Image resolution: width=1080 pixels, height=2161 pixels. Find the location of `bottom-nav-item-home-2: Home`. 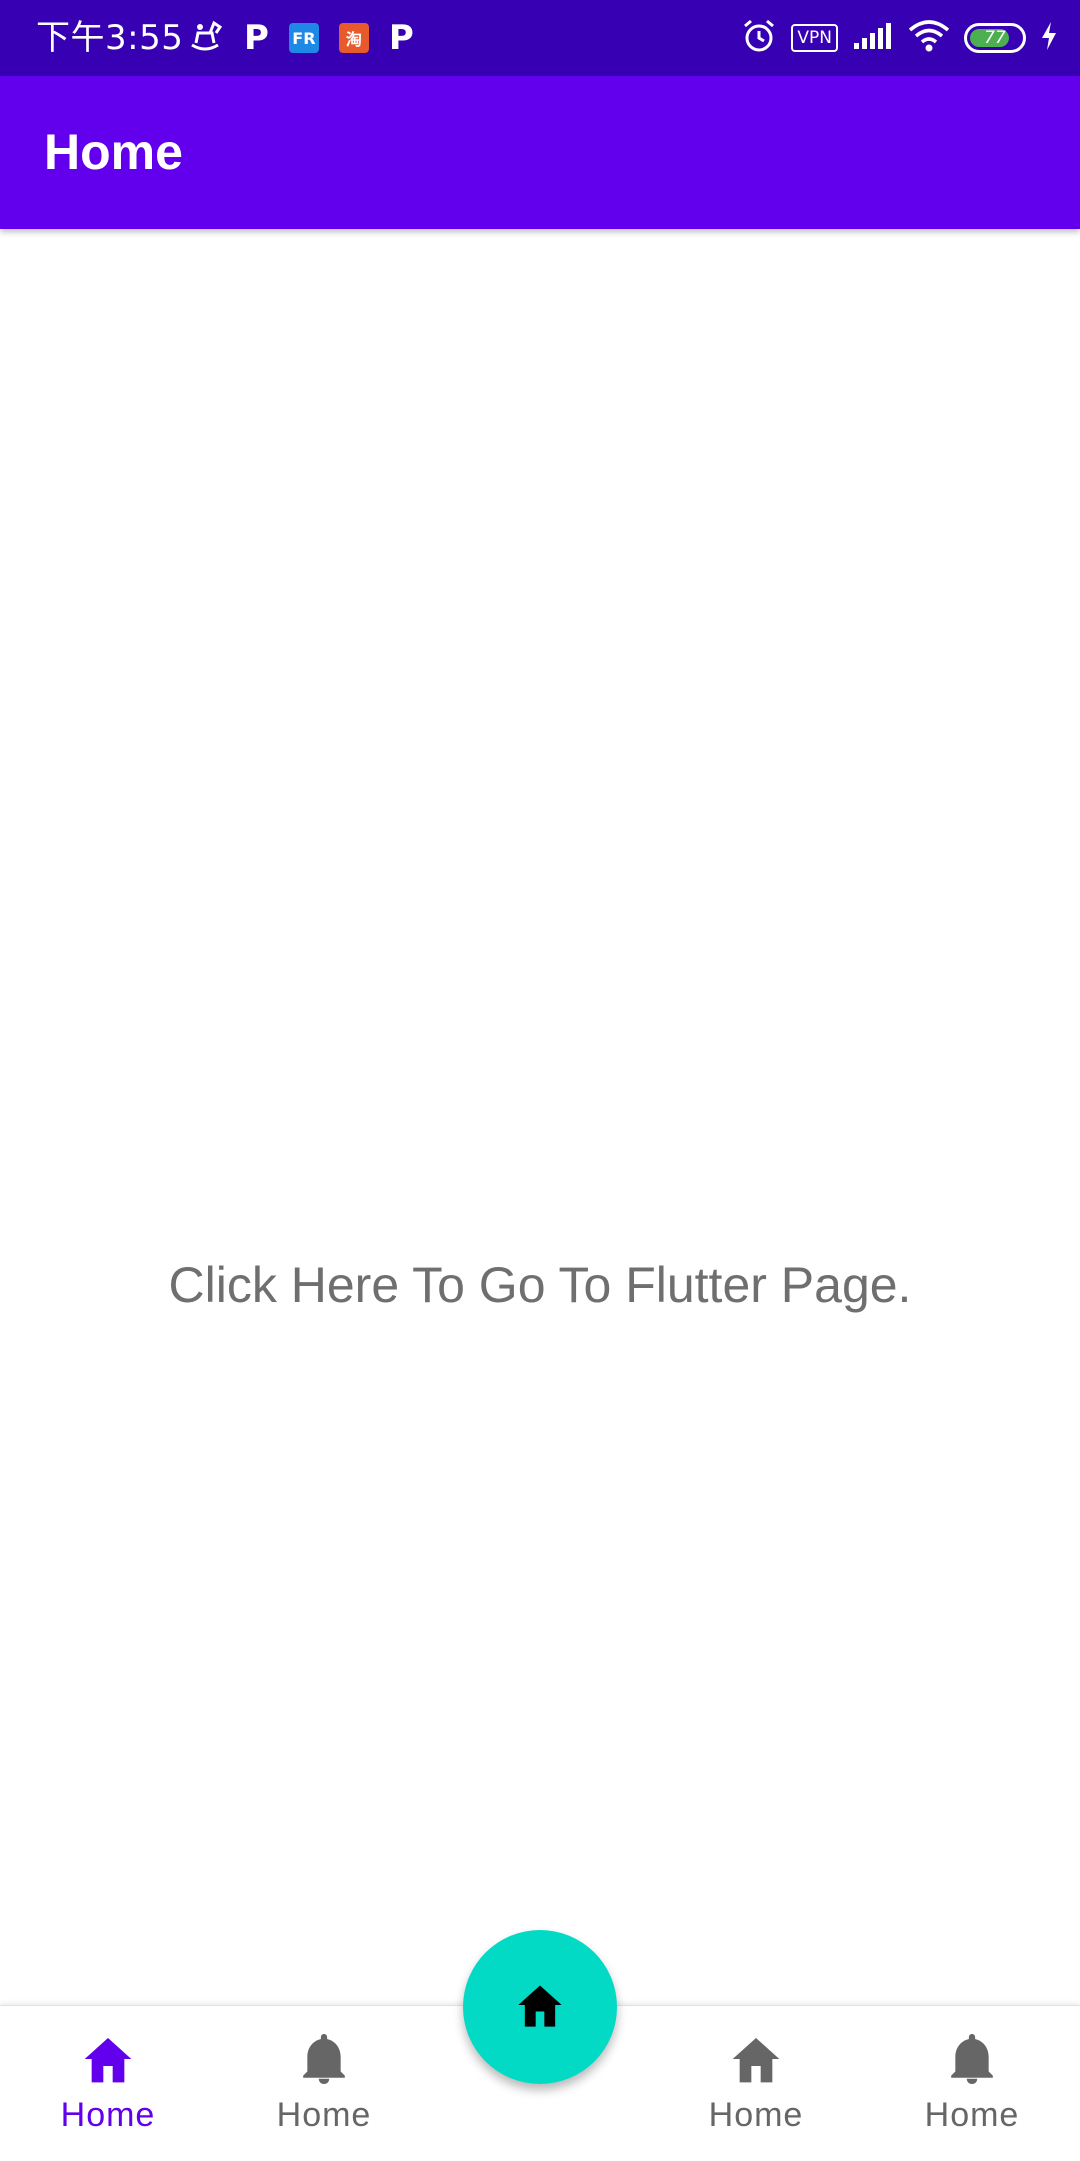

bottom-nav-item-home-2: Home is located at coordinates (756, 2090).